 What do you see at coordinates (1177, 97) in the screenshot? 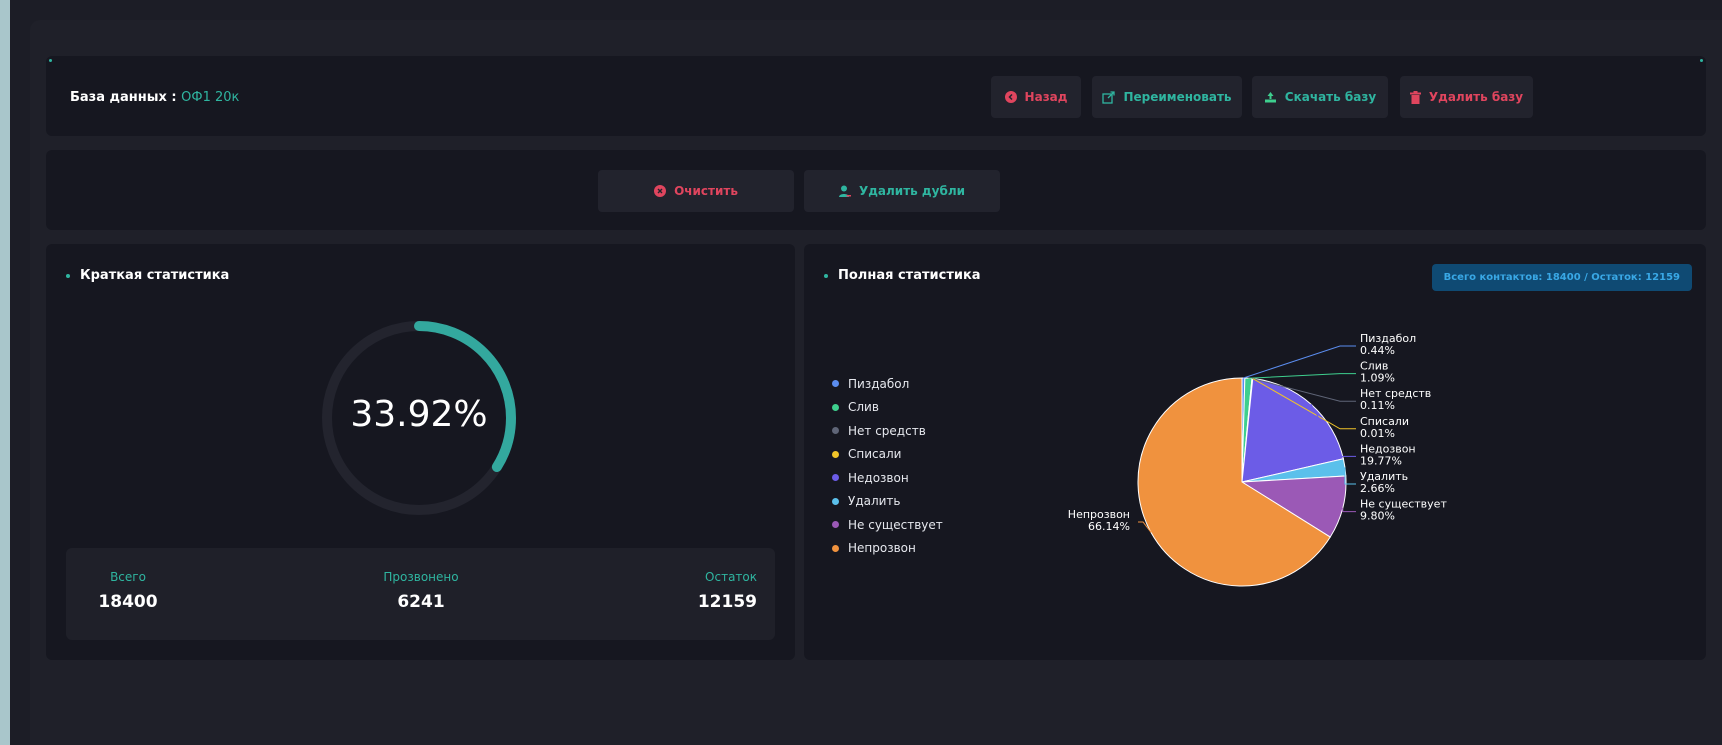
I see `rename-button-label: Переименовать` at bounding box center [1177, 97].